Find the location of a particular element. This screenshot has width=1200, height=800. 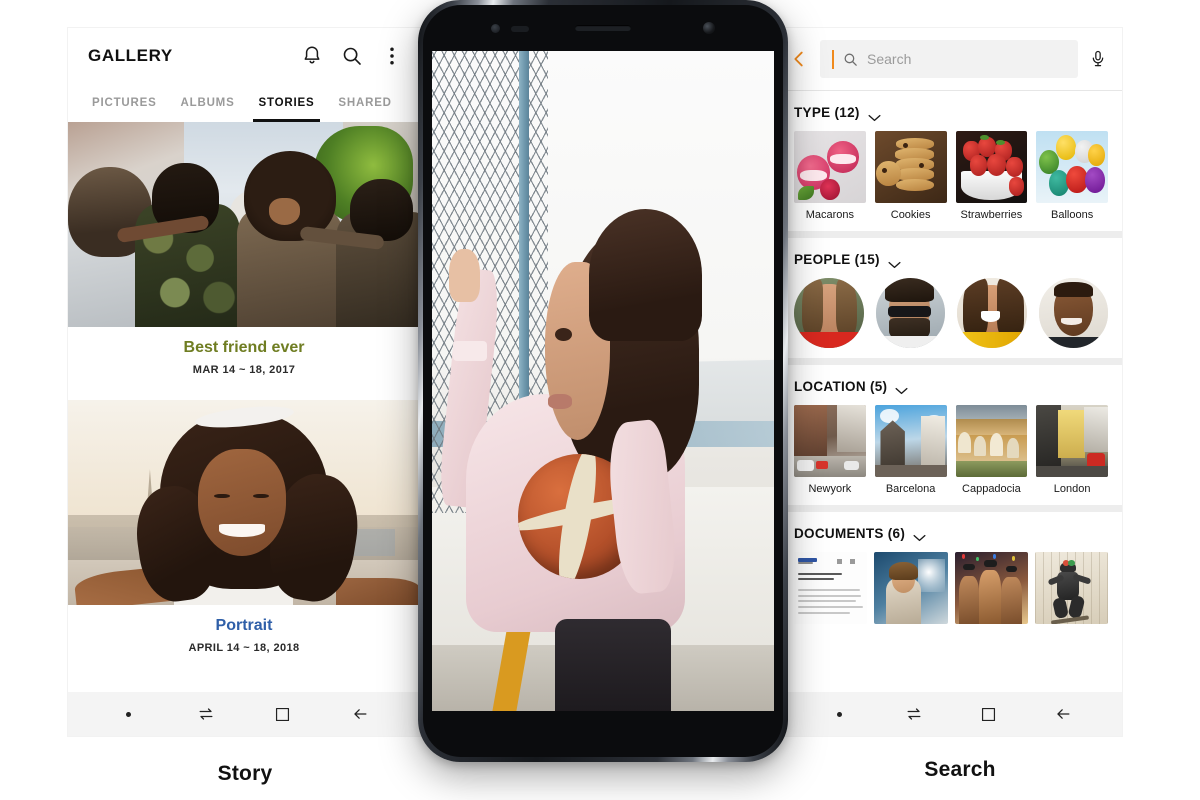

story-card-portrait: Portrait APRIL 14 ~ 18, 2018 is located at coordinates (244, 535).